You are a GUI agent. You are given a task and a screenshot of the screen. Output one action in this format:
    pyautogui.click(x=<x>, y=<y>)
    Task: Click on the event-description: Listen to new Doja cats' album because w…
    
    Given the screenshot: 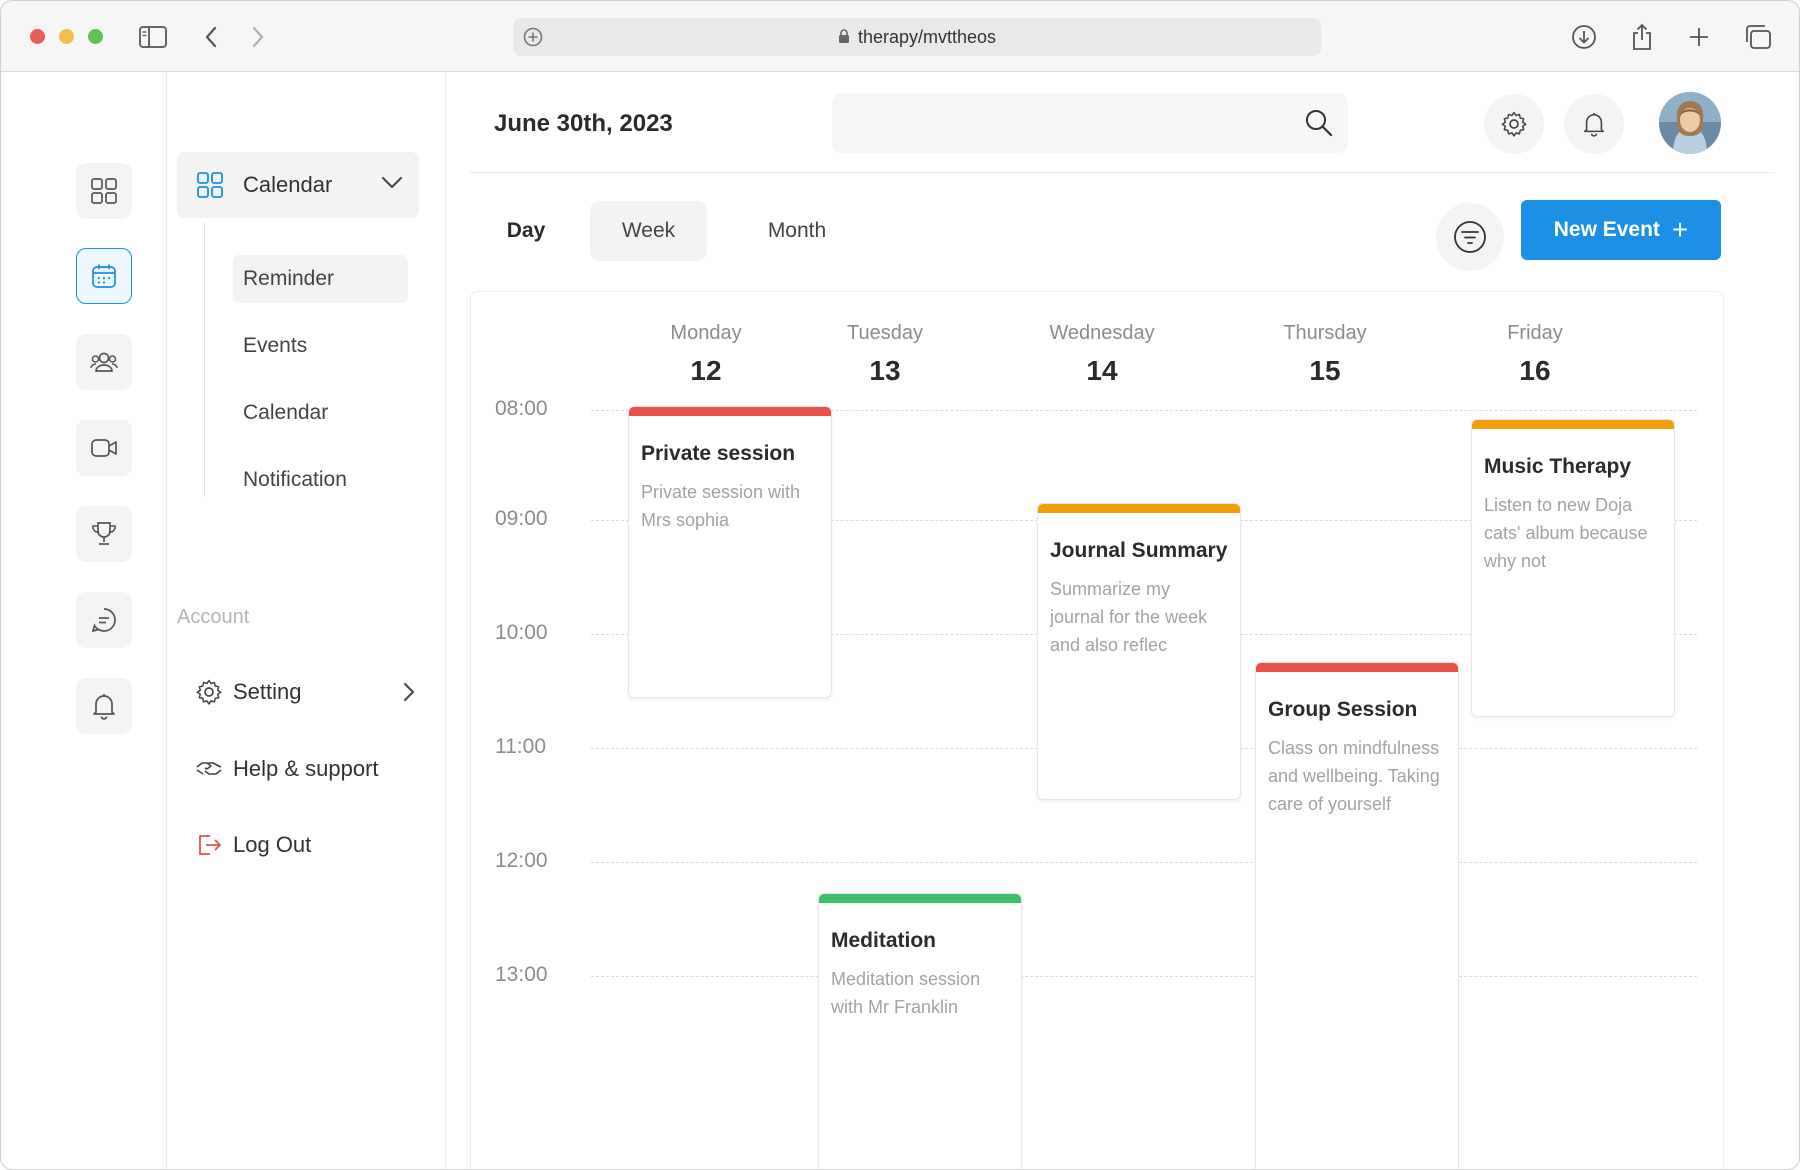 What is the action you would take?
    pyautogui.click(x=1566, y=533)
    